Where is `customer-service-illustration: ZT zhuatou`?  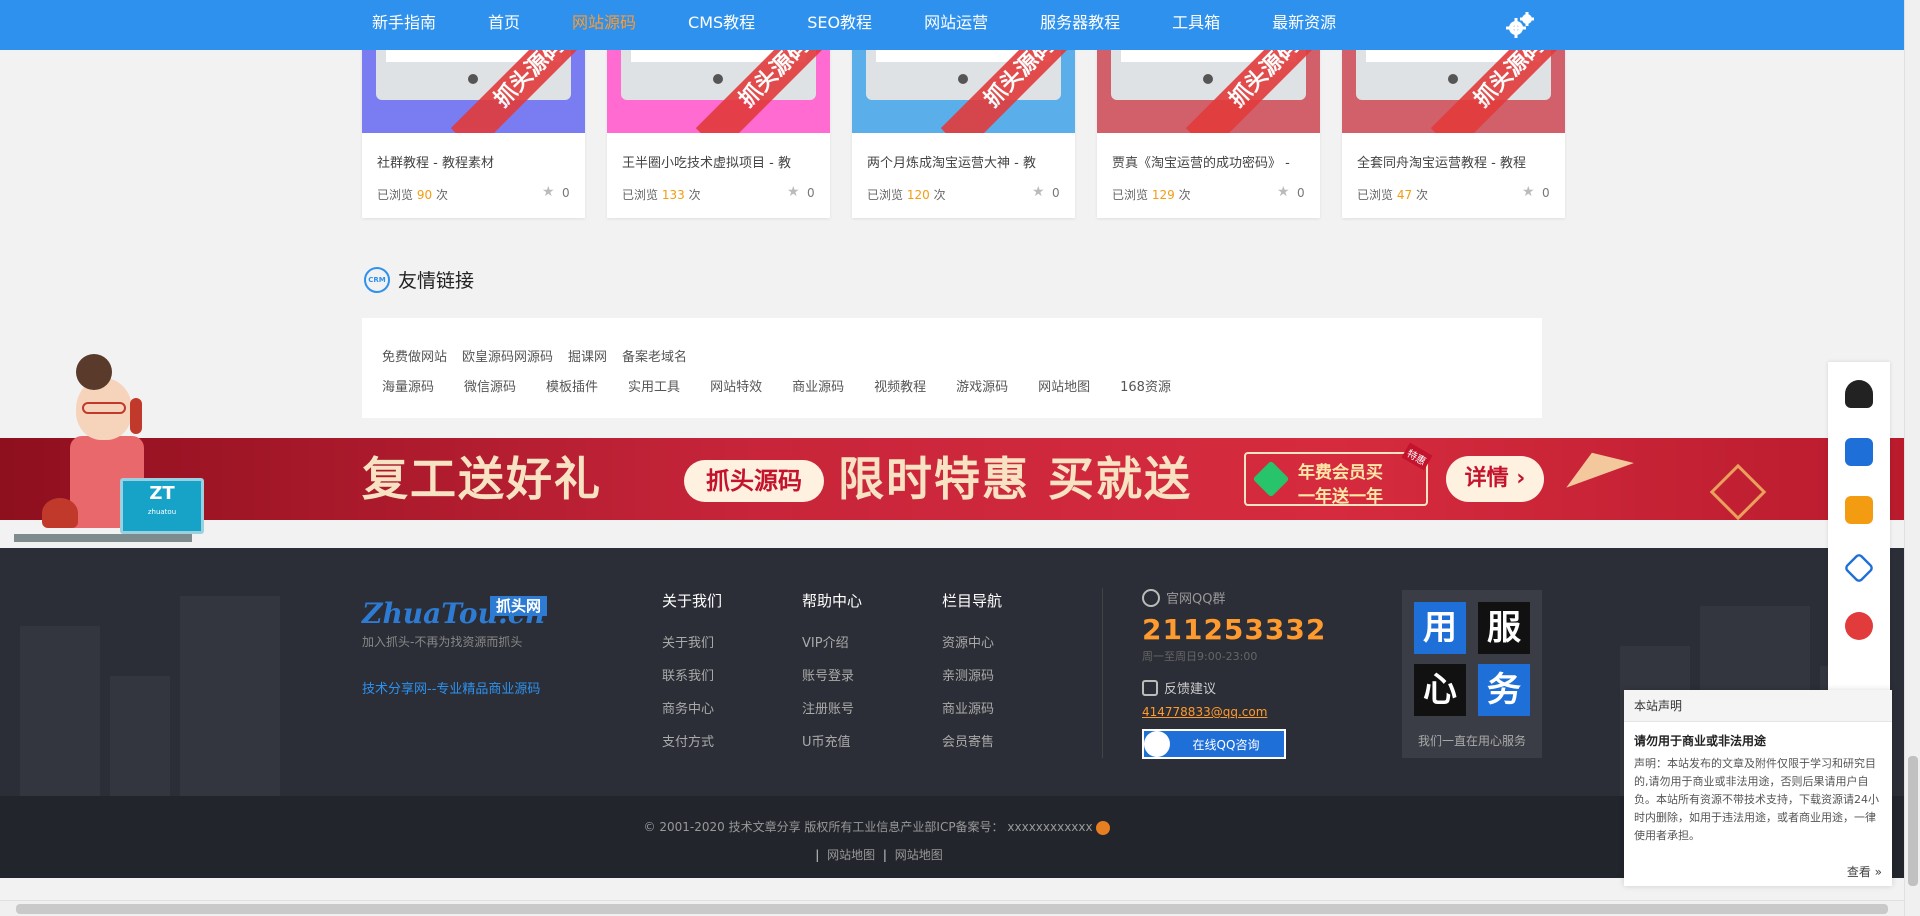
customer-service-illustration: ZT zhuatou is located at coordinates (109, 450).